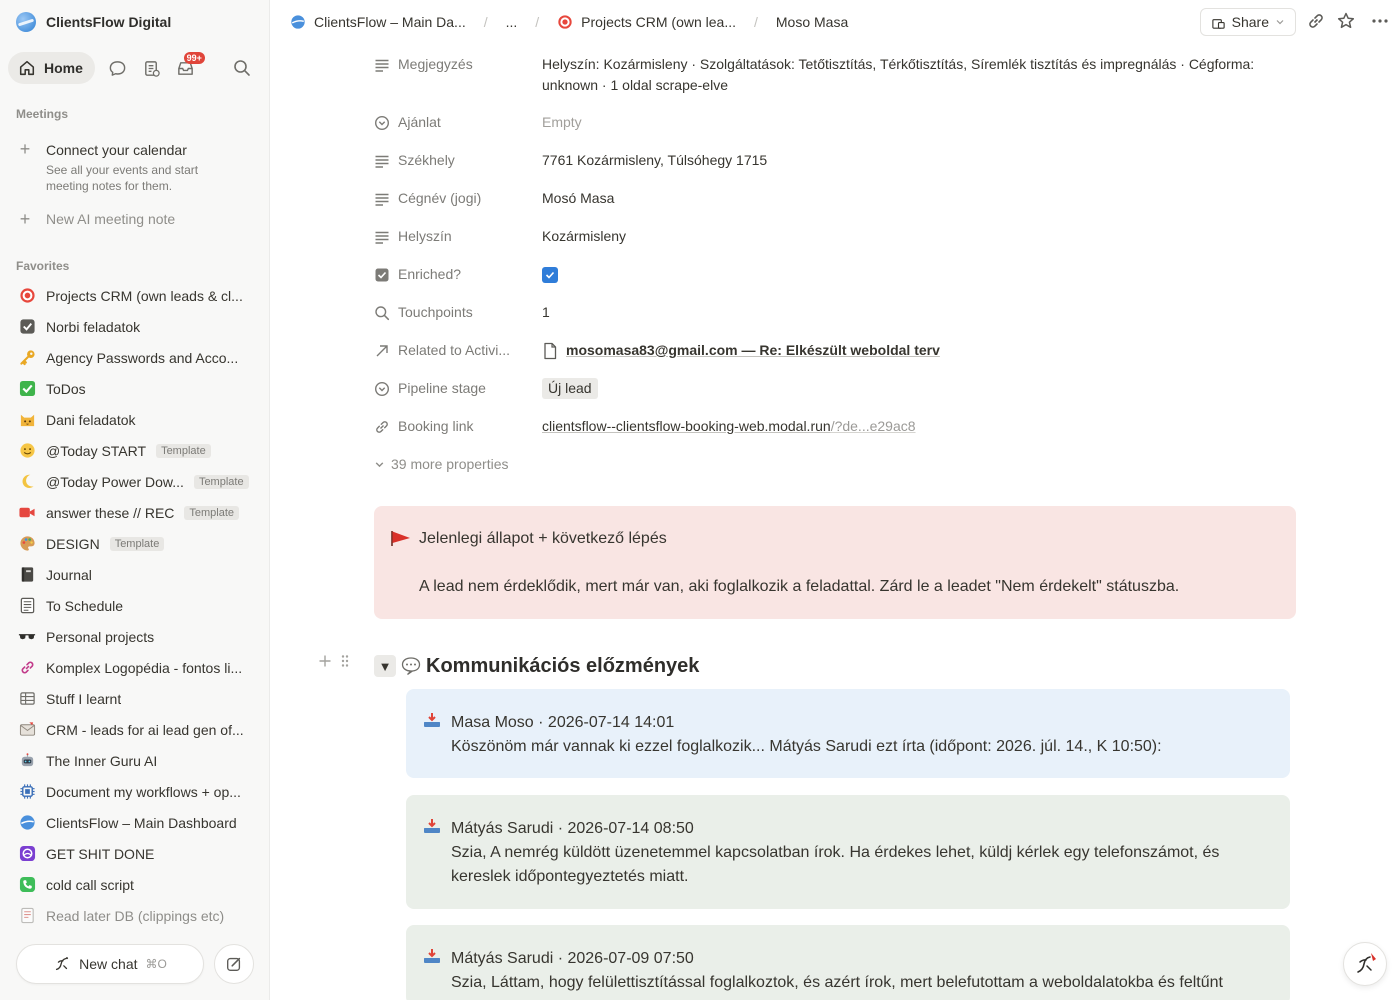  Describe the element at coordinates (834, 122) in the screenshot. I see `property-ajanlat: Ajánlat Empty` at that location.